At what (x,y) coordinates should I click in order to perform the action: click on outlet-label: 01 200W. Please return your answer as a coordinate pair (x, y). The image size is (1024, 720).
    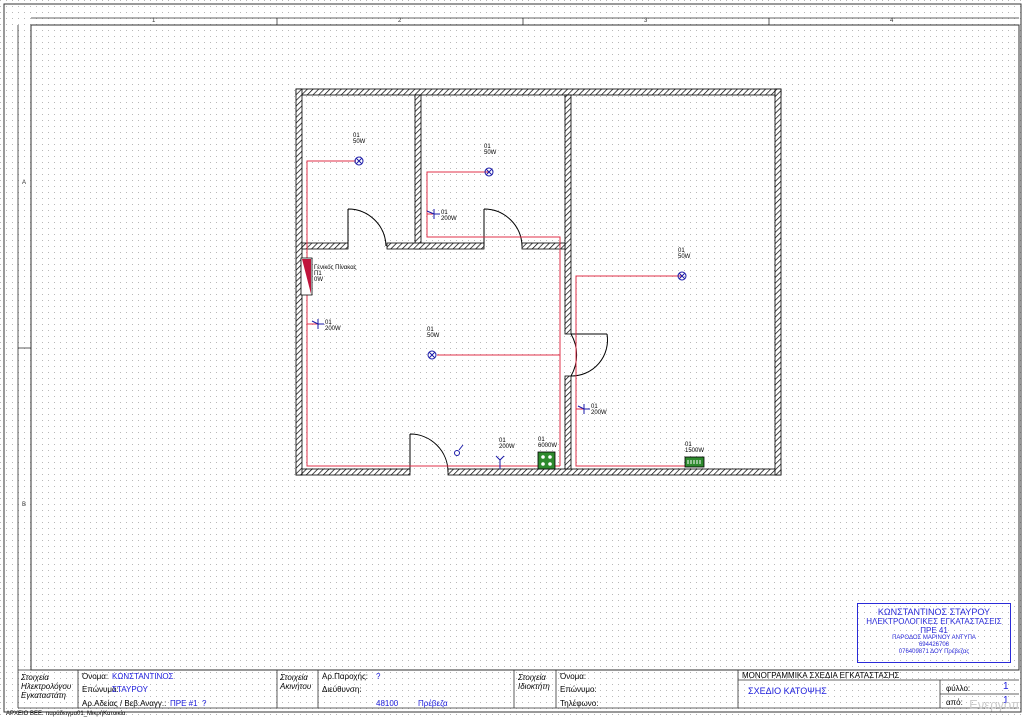
    Looking at the image, I should click on (507, 444).